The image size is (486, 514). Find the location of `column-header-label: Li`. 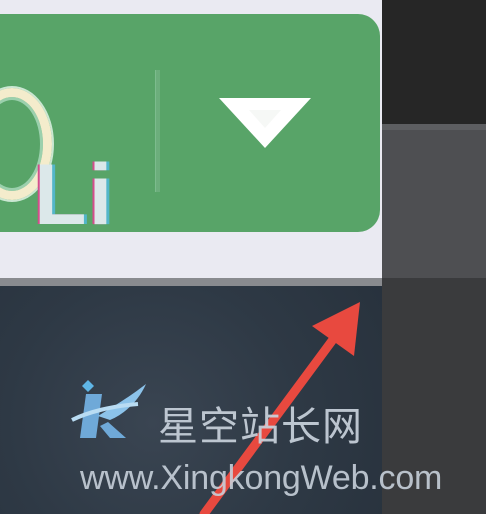

column-header-label: Li is located at coordinates (74, 195).